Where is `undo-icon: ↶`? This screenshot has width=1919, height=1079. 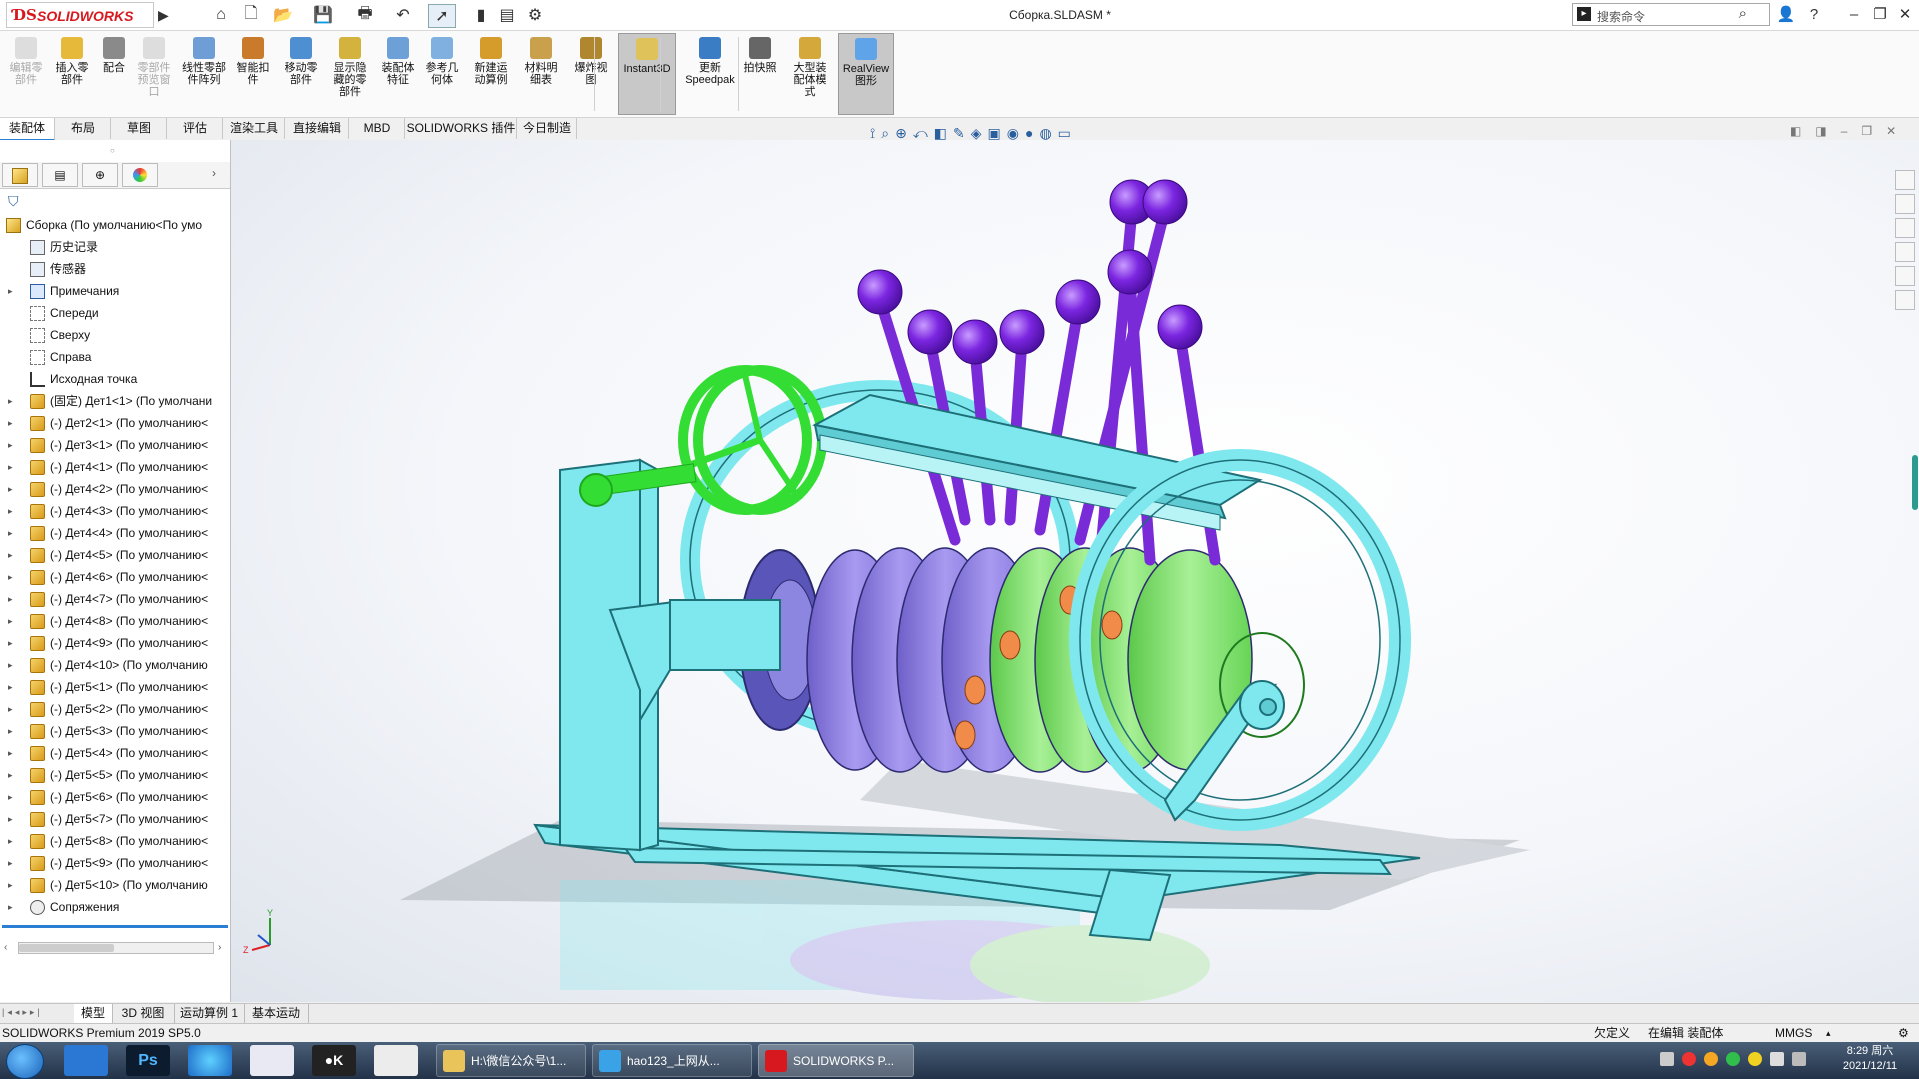
undo-icon: ↶ is located at coordinates (403, 15).